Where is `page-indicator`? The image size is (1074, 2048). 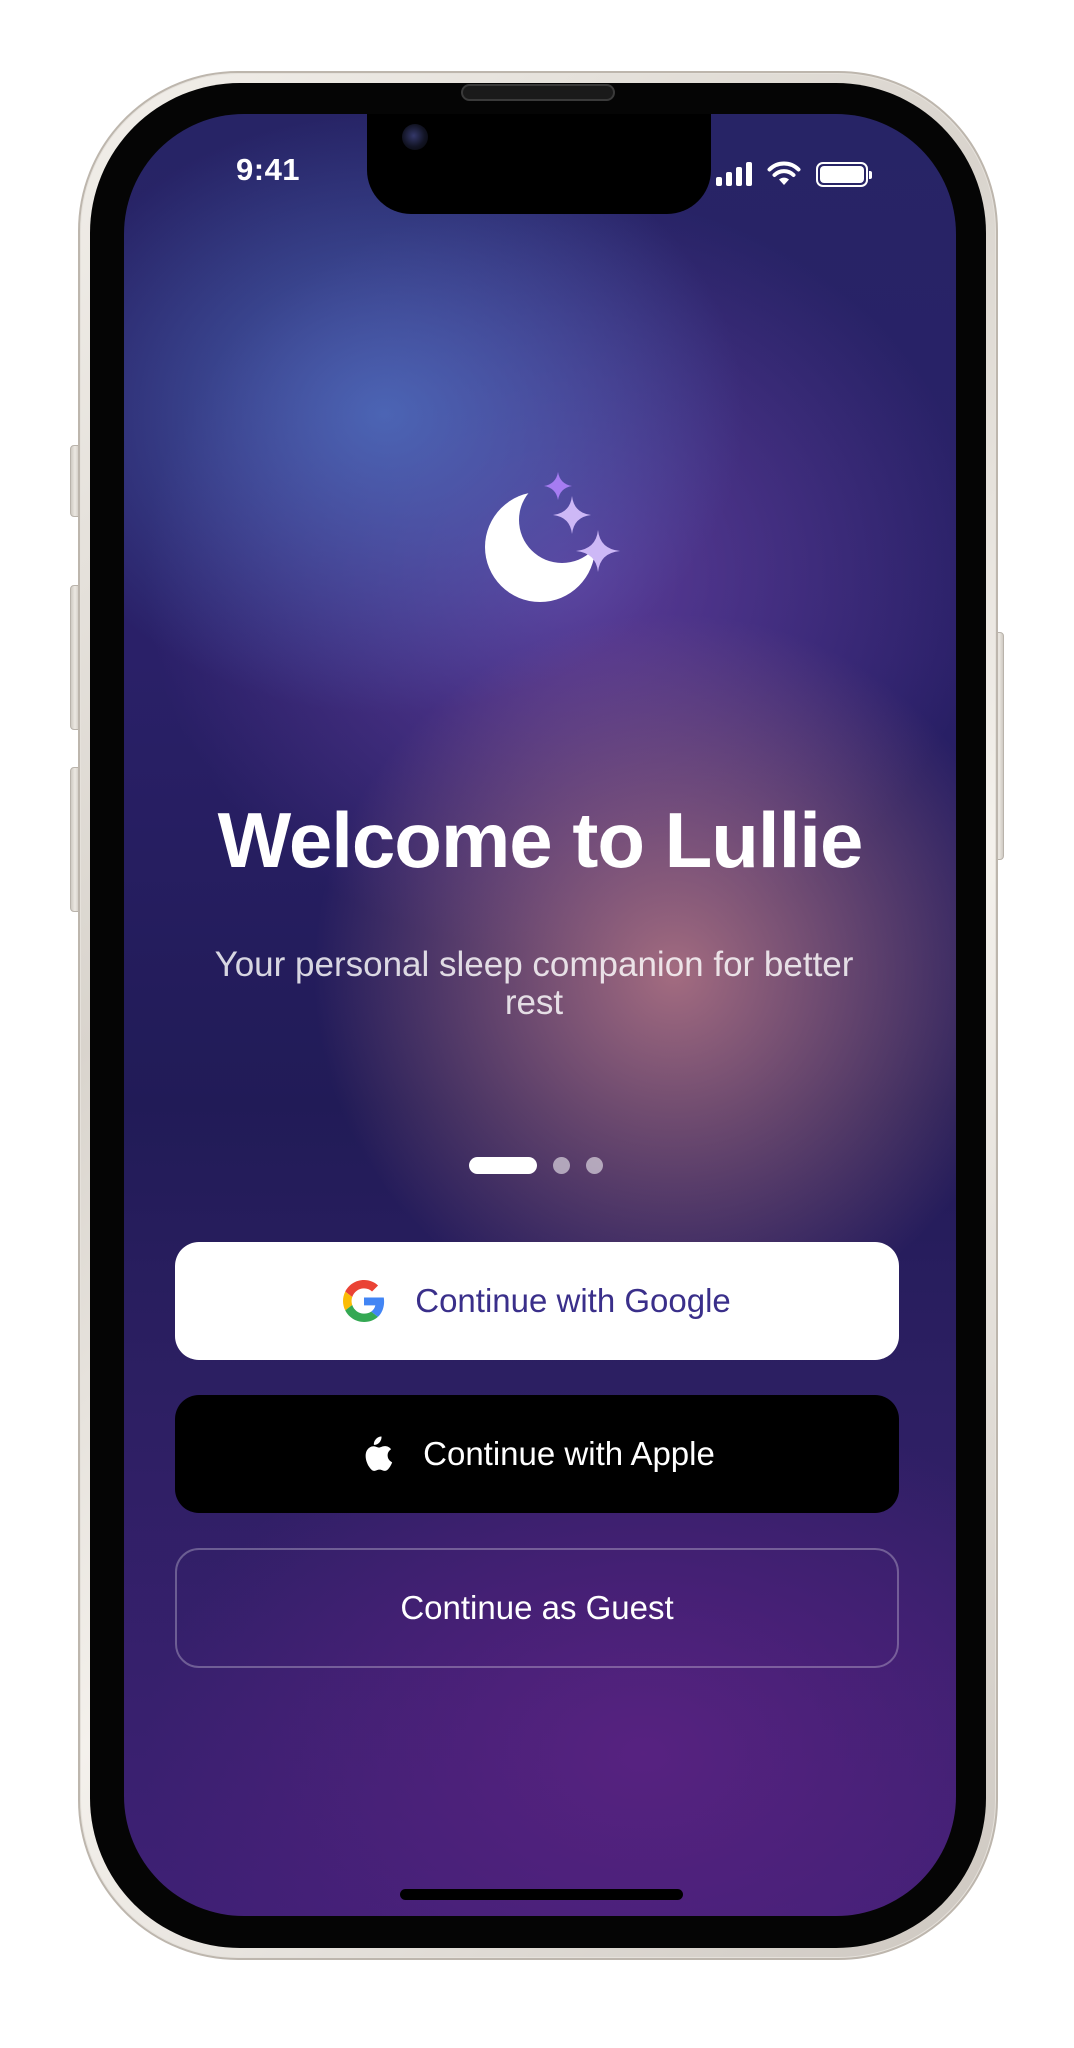 page-indicator is located at coordinates (536, 1165).